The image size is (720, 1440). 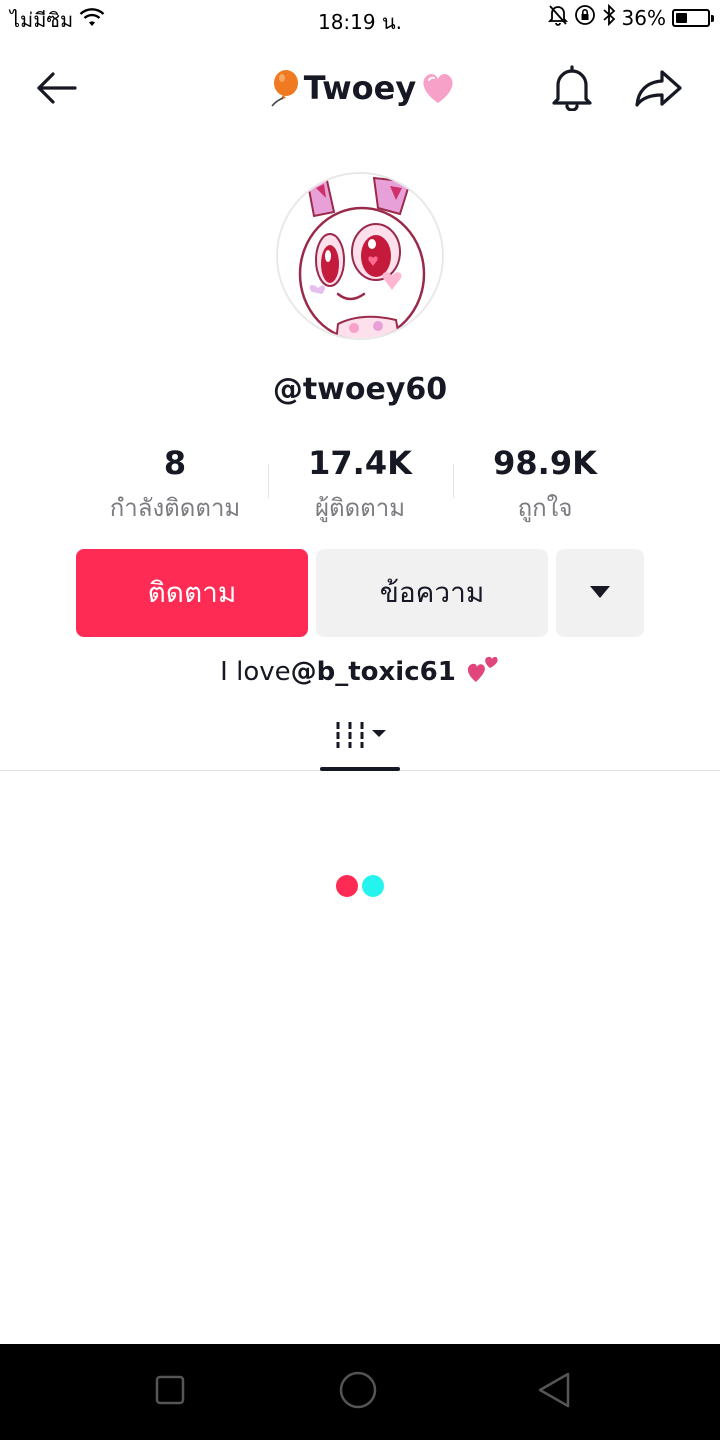 What do you see at coordinates (545, 508) in the screenshot?
I see `likes-label: ถูกใจ` at bounding box center [545, 508].